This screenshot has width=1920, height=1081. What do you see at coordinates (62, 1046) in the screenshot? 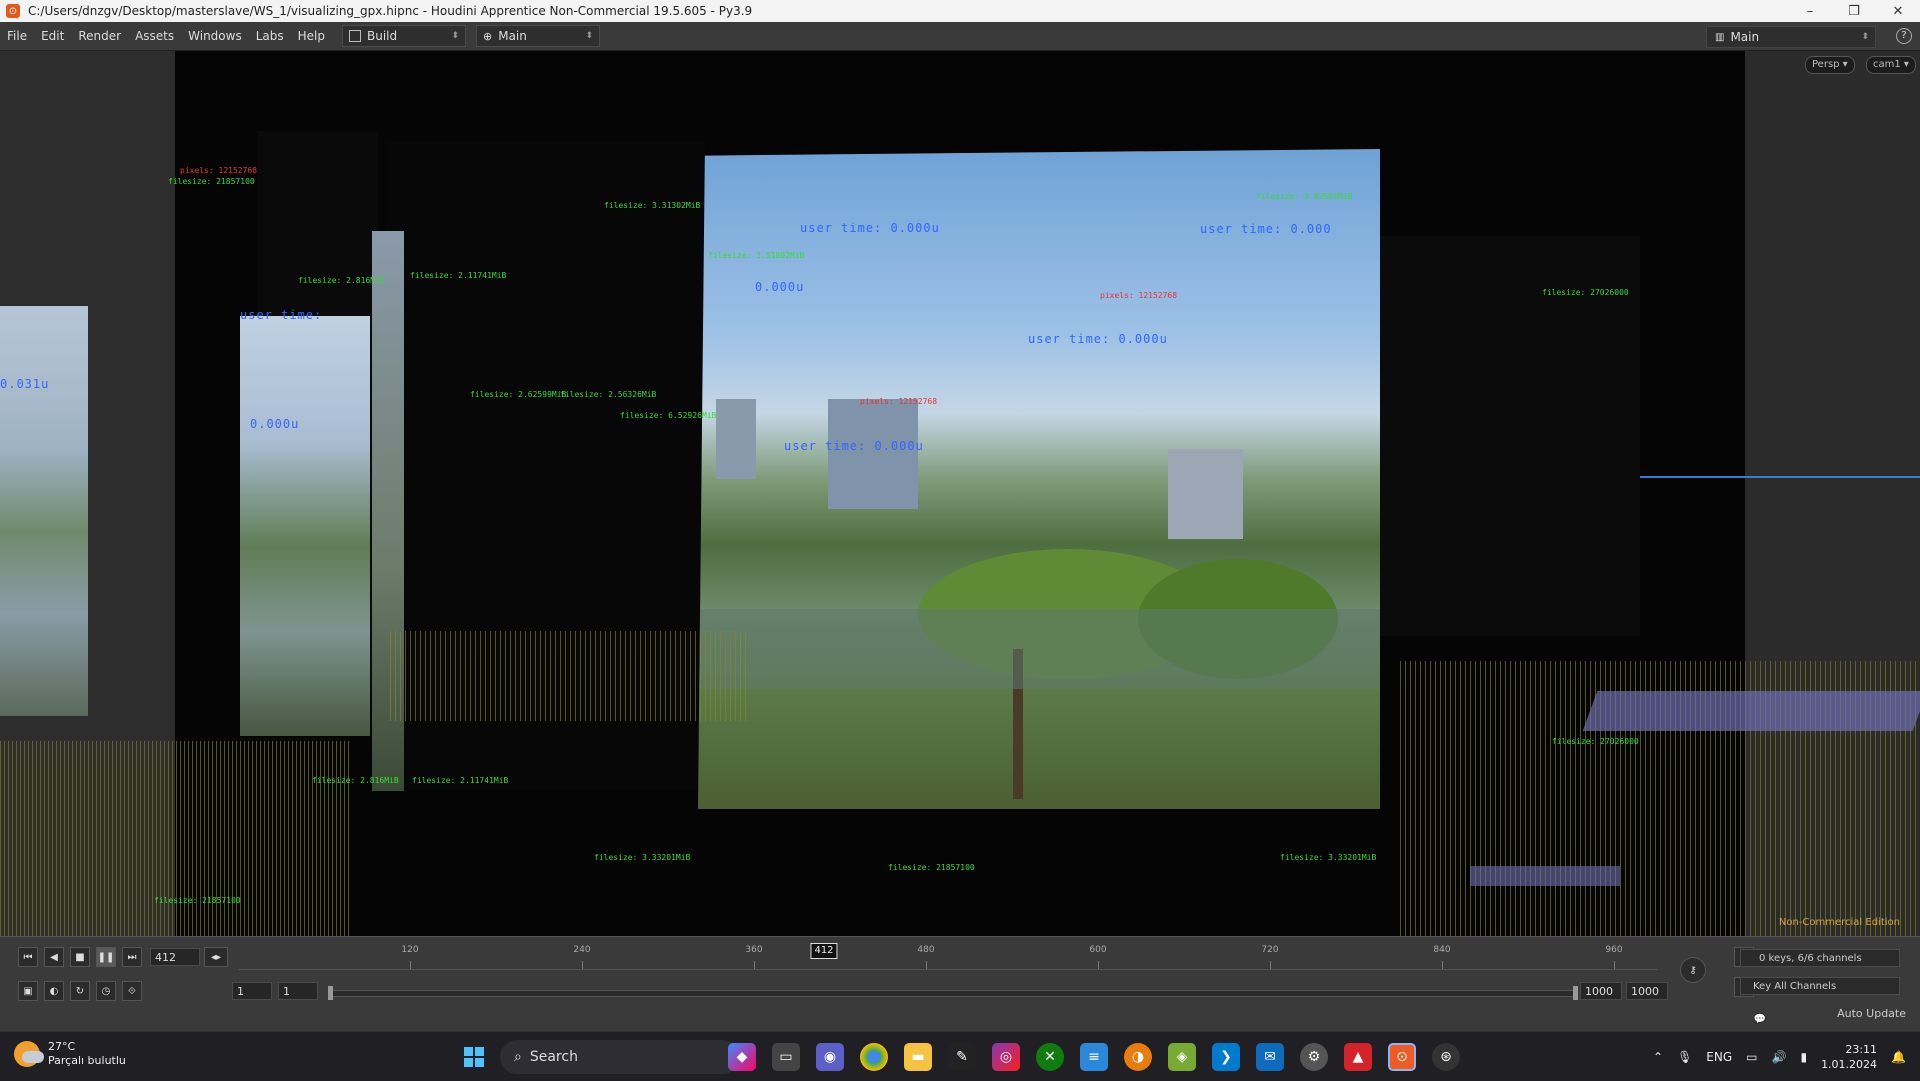
I see `temperature: 27°C` at bounding box center [62, 1046].